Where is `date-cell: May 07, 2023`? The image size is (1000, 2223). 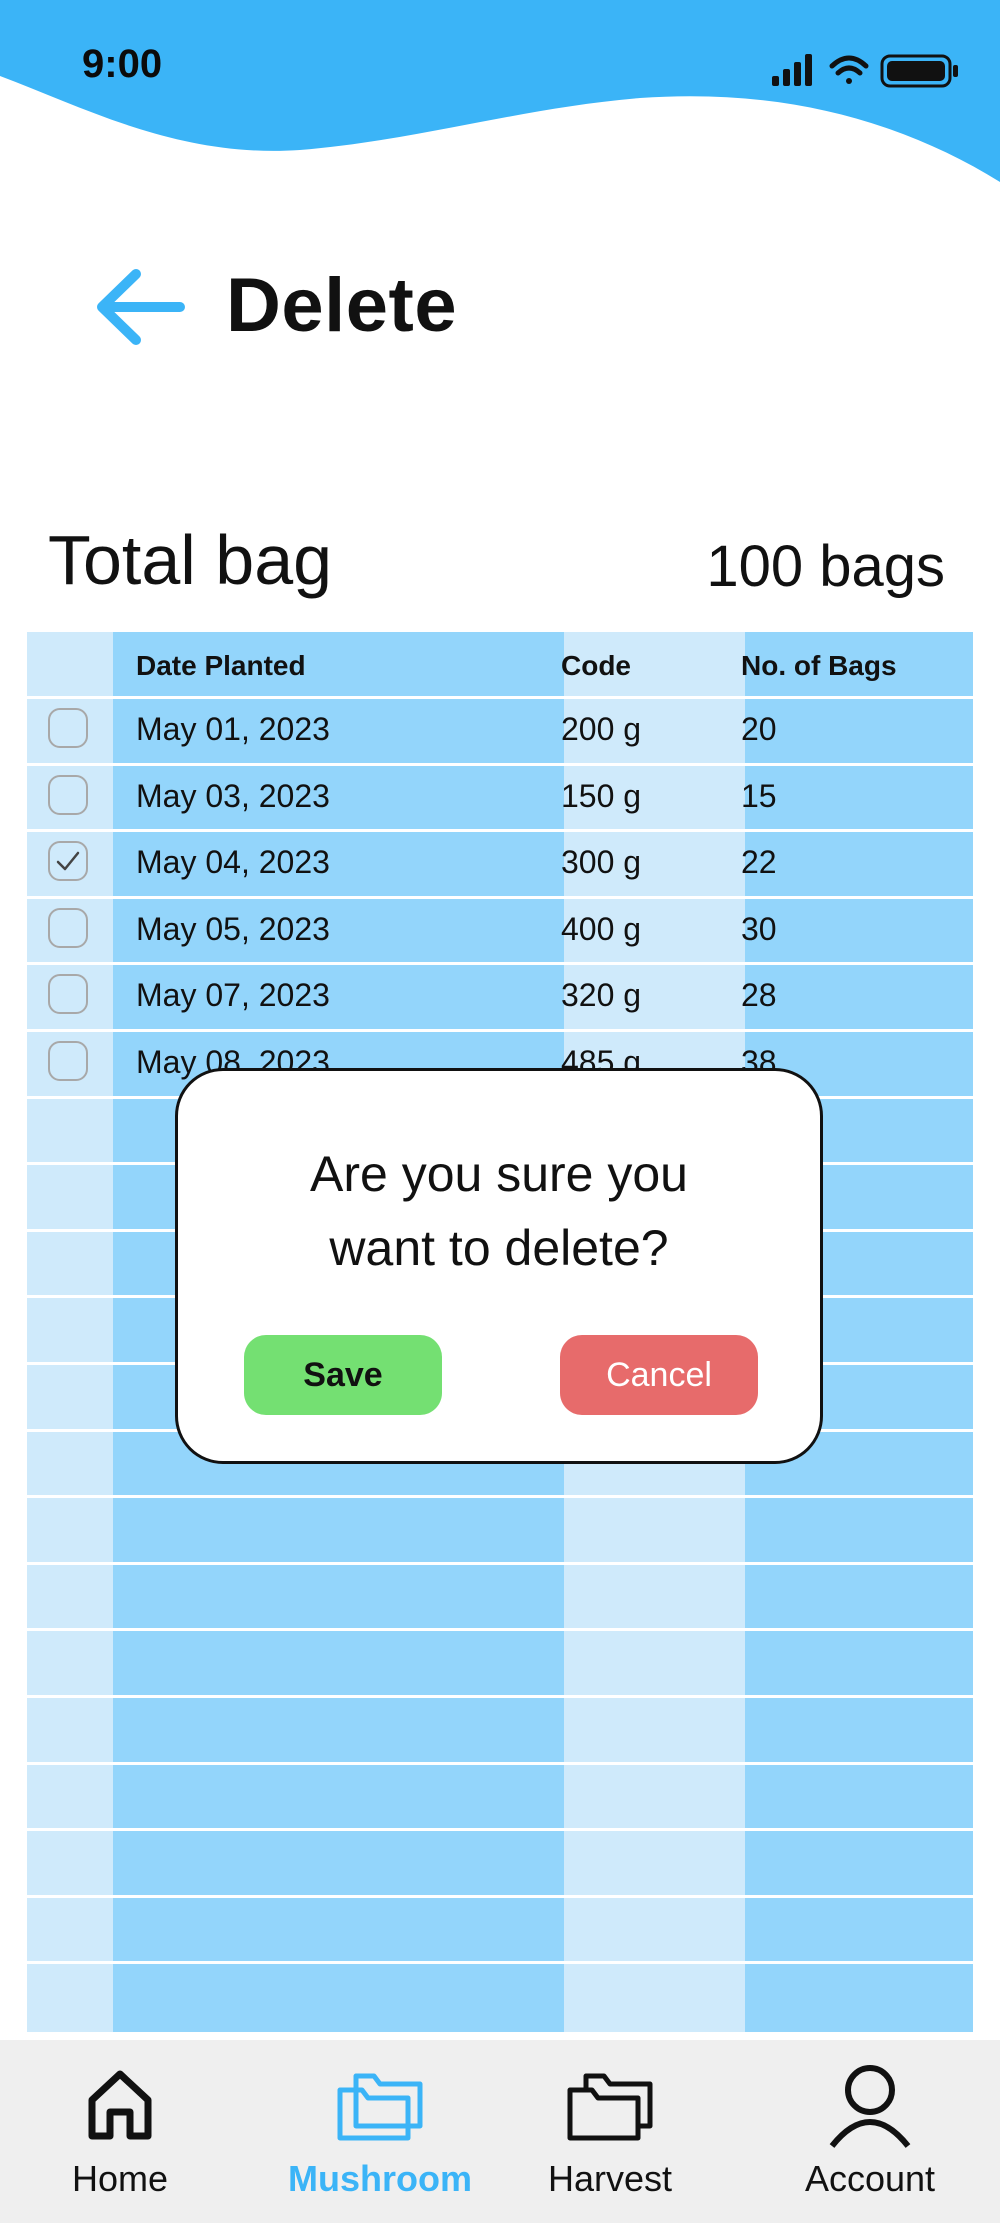 date-cell: May 07, 2023 is located at coordinates (233, 995).